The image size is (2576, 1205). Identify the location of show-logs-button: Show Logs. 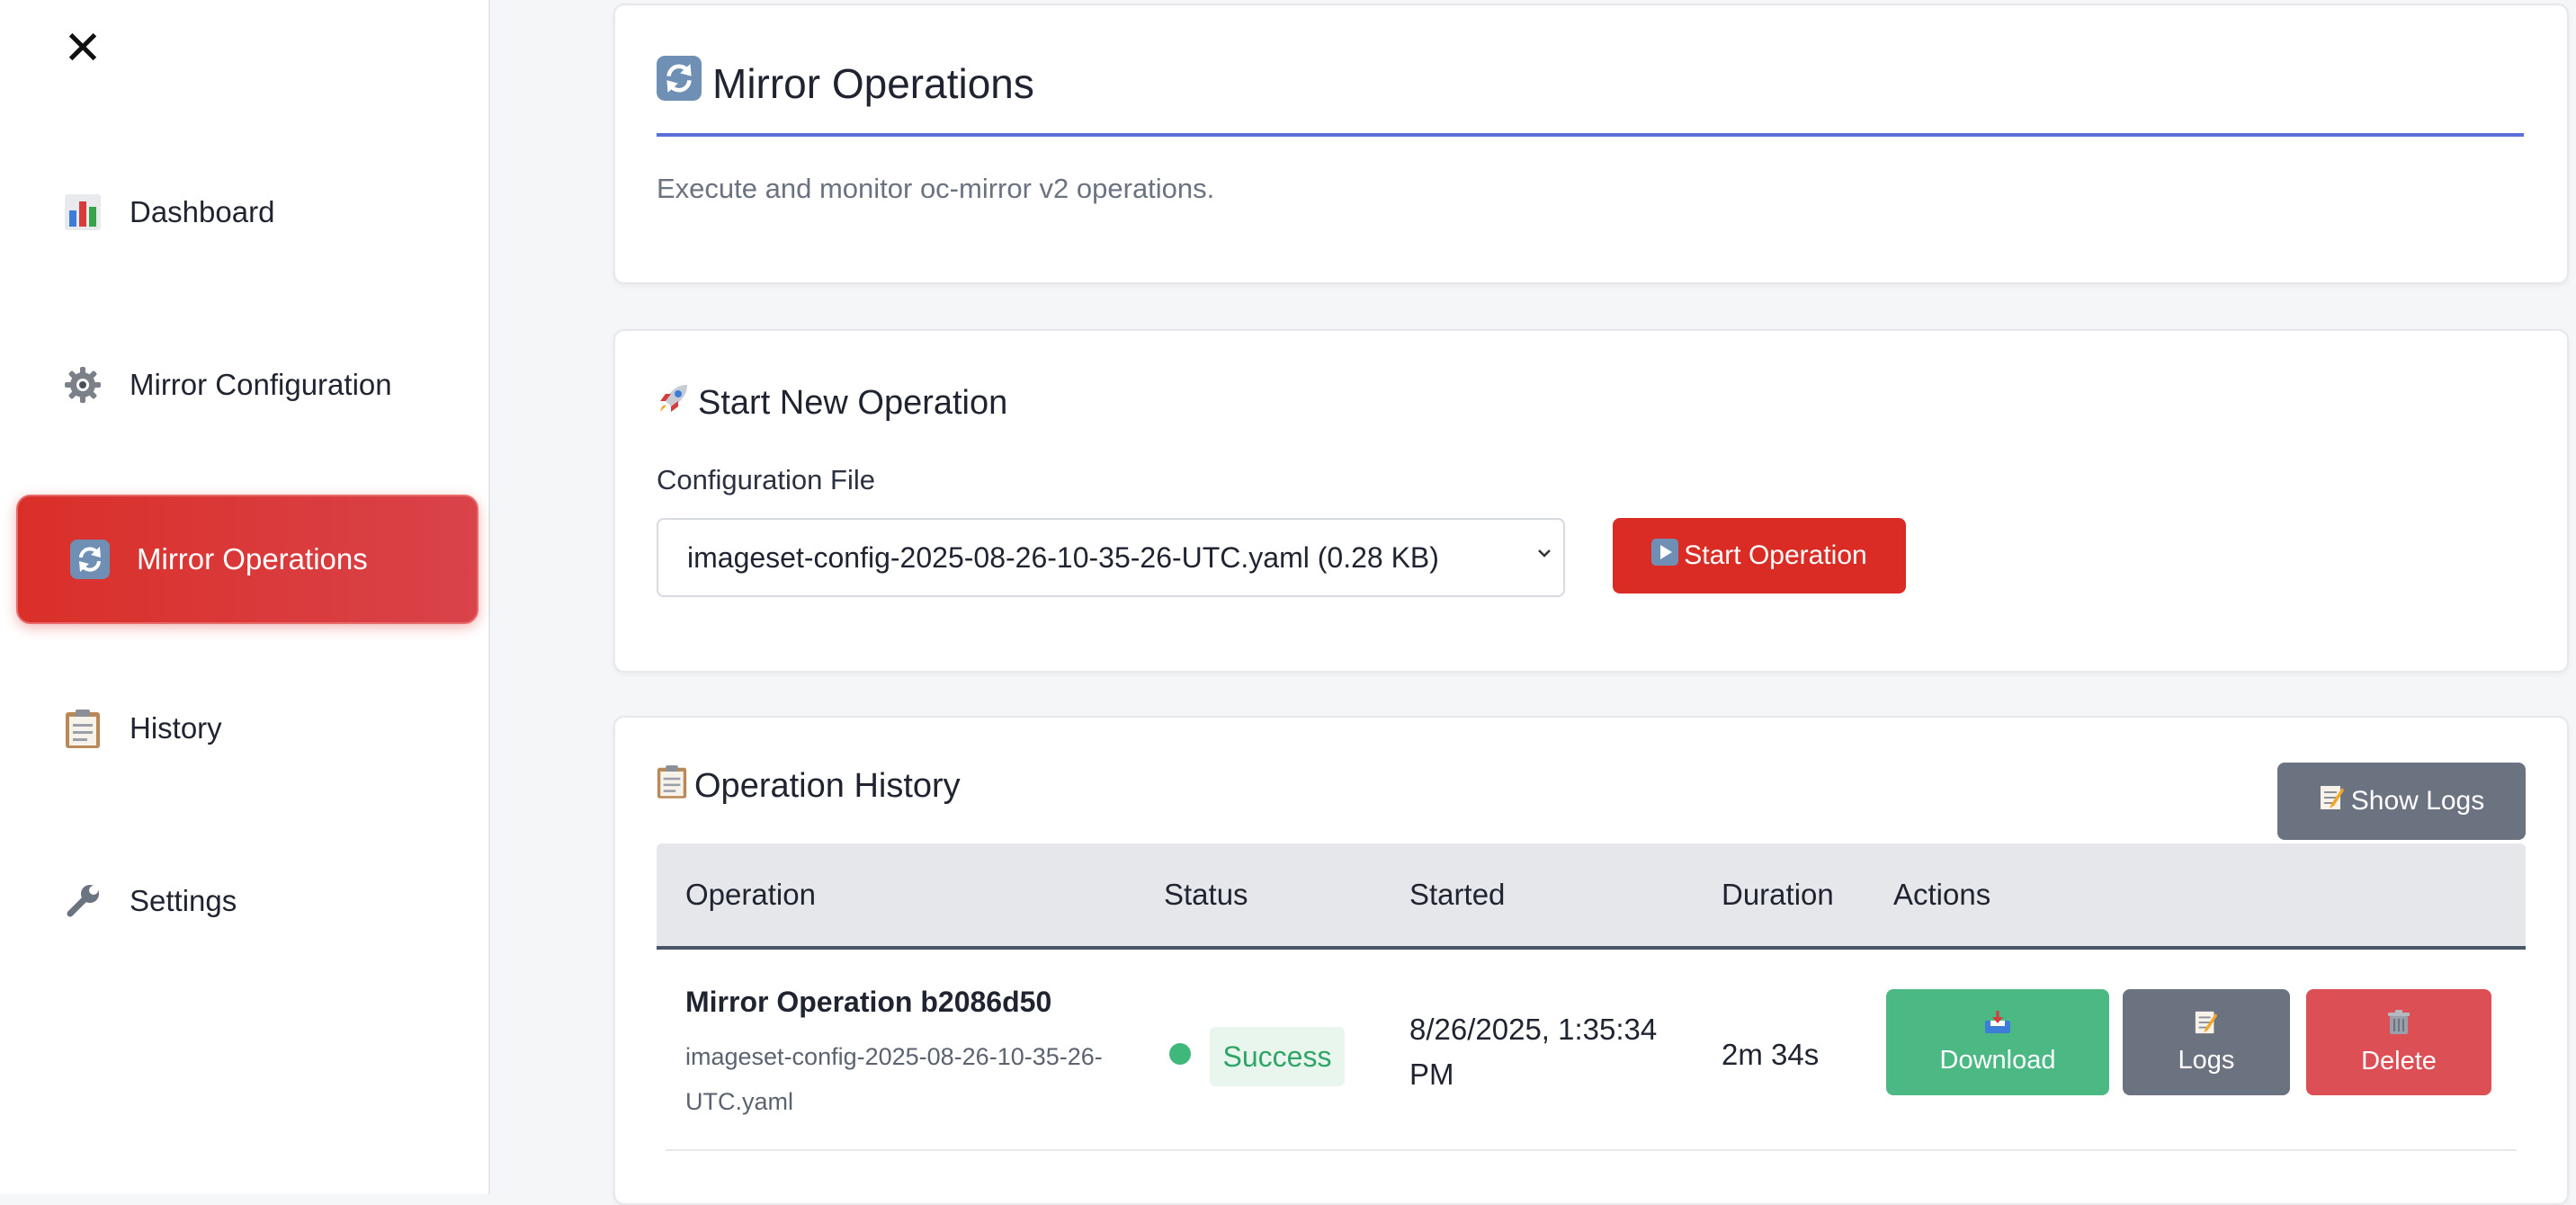
(2401, 802).